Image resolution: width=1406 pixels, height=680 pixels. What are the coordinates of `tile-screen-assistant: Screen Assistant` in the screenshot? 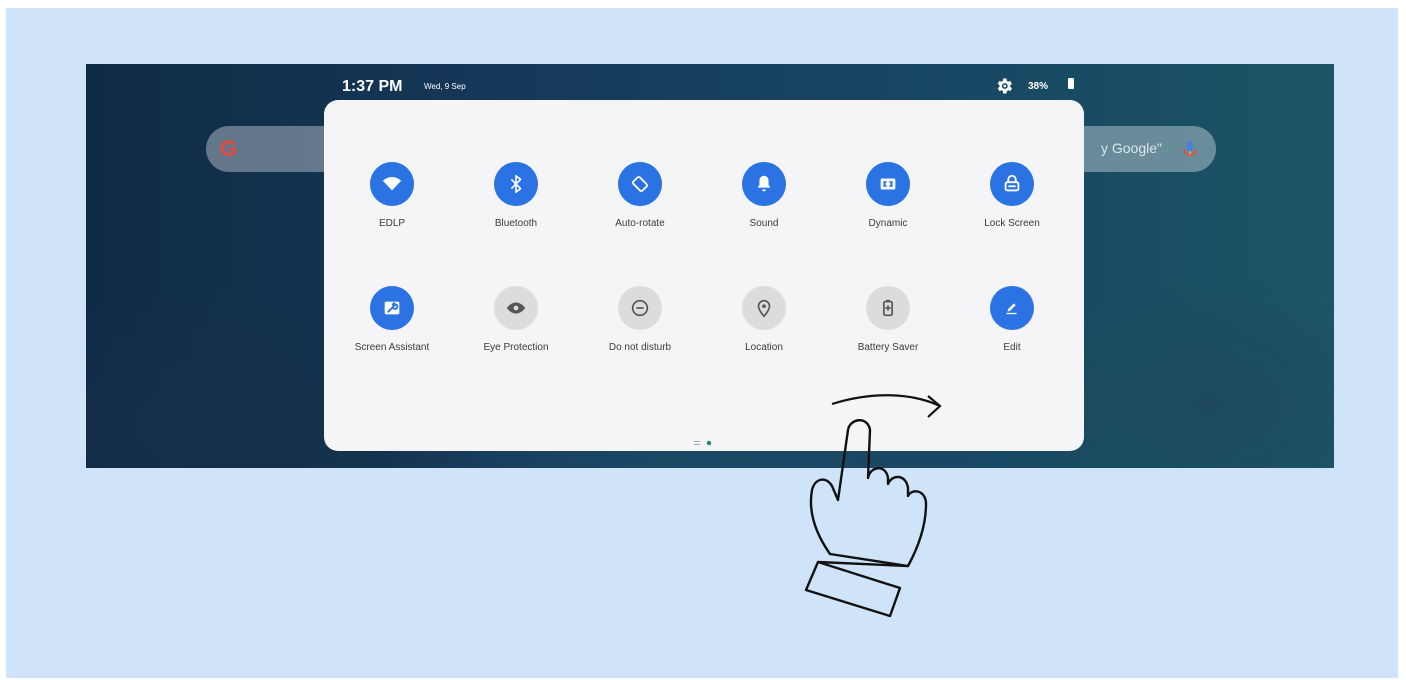 It's located at (392, 319).